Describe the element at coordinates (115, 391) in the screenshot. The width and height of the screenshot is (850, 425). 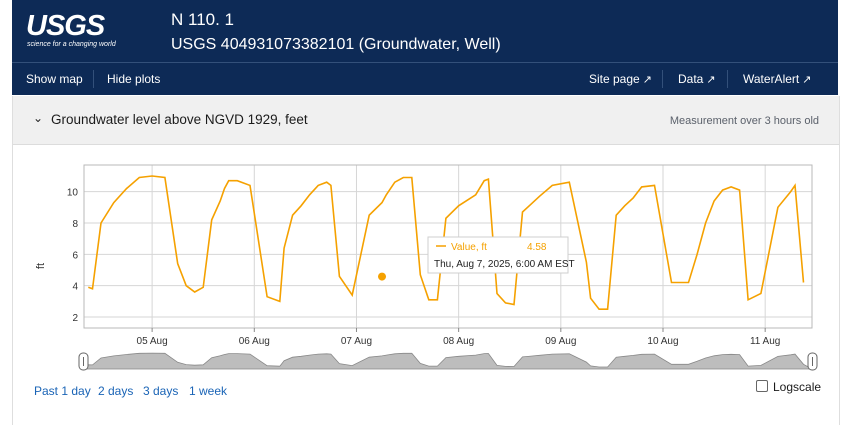
I see `range-link-2-days: 2 days` at that location.